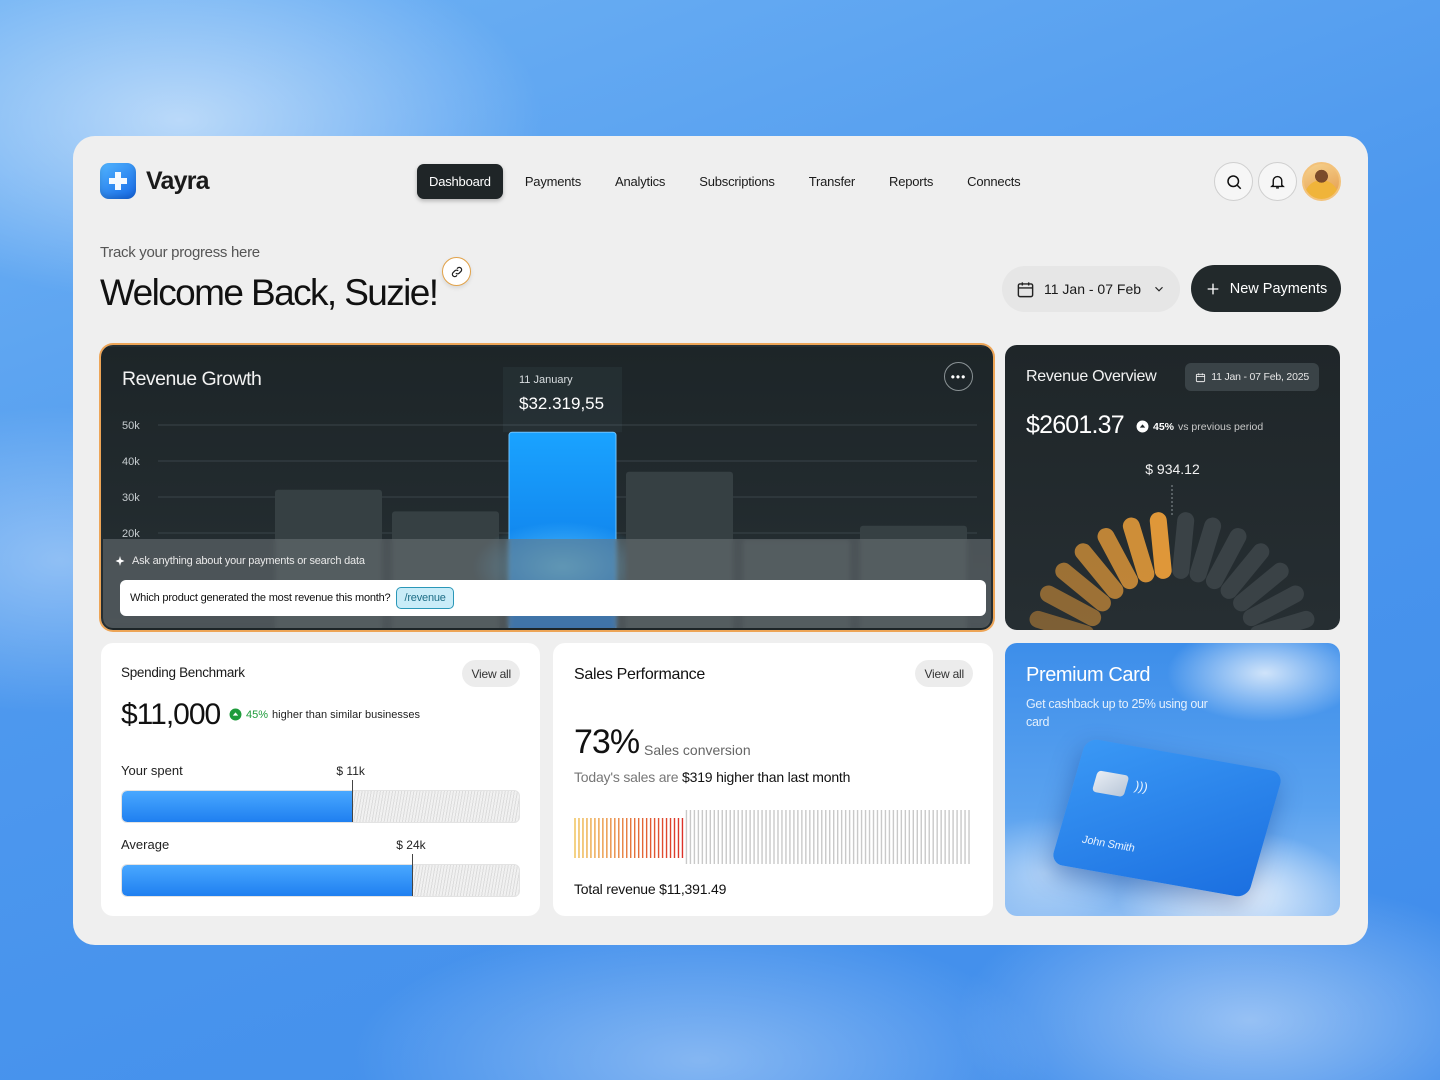  I want to click on ask-tag: /revenue, so click(425, 598).